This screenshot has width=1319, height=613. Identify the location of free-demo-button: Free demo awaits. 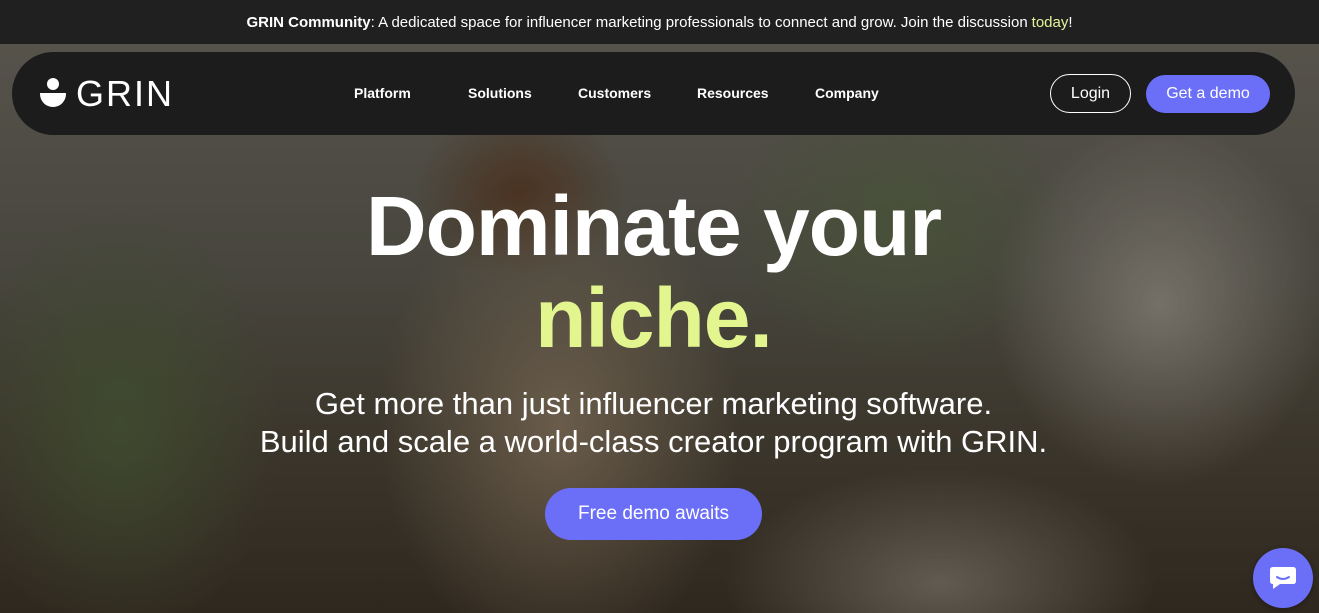
(653, 514).